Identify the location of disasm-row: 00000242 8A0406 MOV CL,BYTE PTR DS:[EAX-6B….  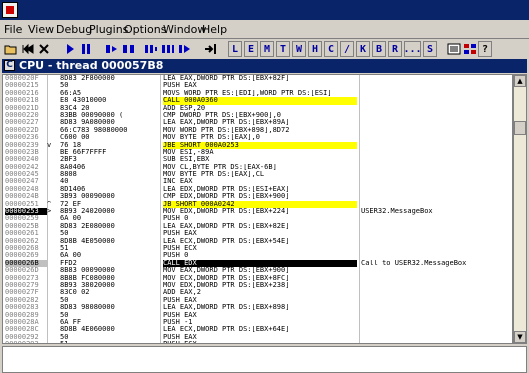
(257, 167).